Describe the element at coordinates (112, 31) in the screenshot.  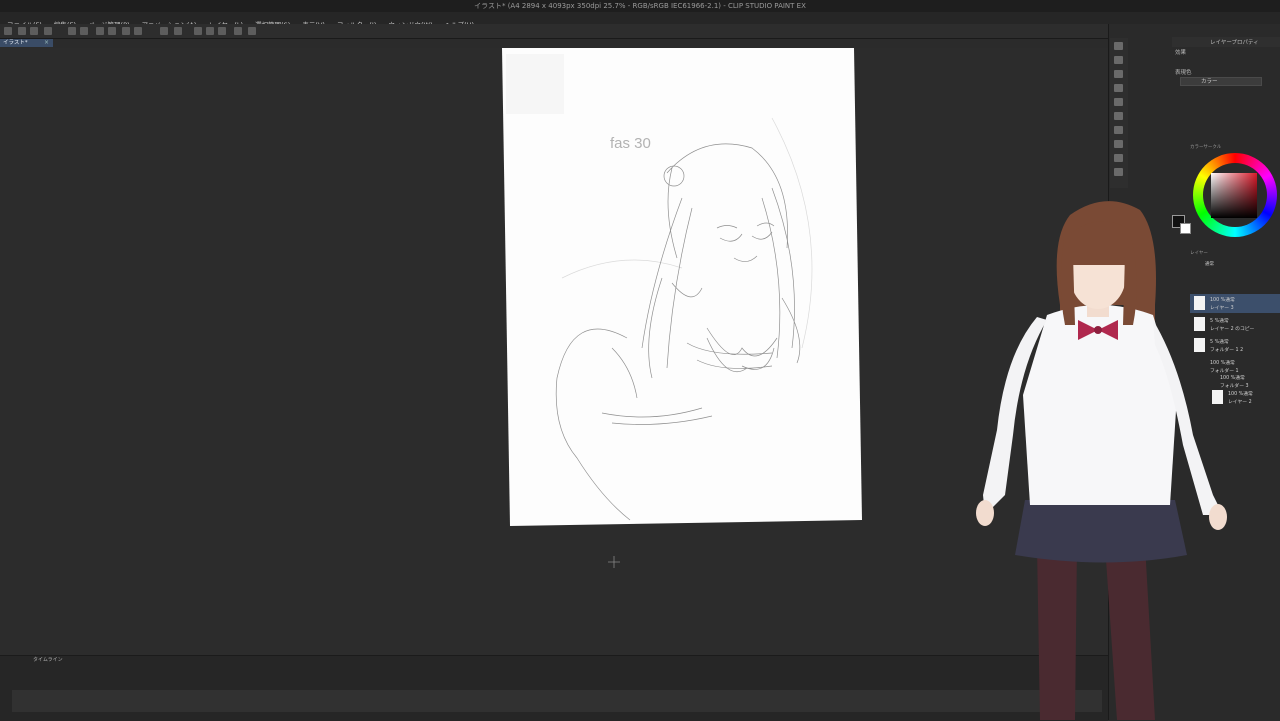
I see `clear-icon` at that location.